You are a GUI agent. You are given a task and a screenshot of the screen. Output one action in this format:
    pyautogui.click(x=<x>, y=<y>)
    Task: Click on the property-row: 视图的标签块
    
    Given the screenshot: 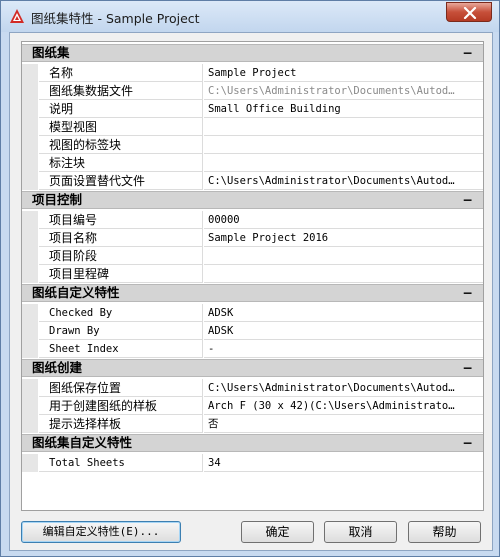 What is the action you would take?
    pyautogui.click(x=252, y=145)
    